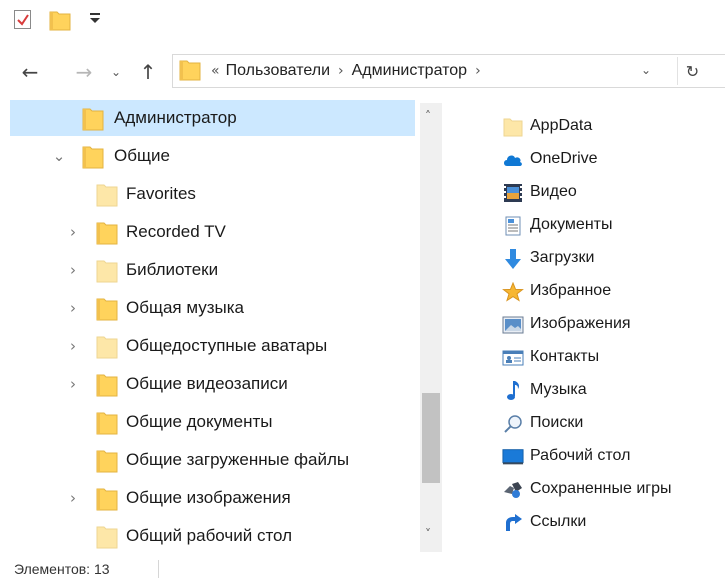 The height and width of the screenshot is (583, 725). I want to click on tree-item-shared-downloads: Общие загруженные файлы, so click(212, 460).